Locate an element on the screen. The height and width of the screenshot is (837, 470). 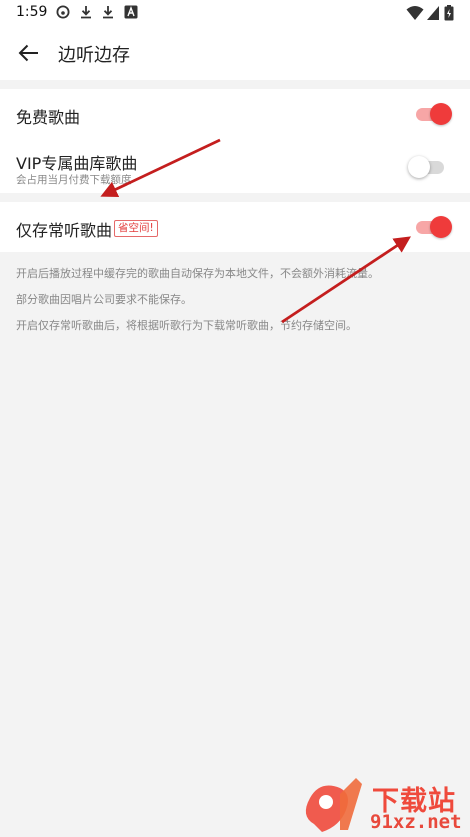
note-copyright: 部分歌曲因唱片公司要求不能保存。 is located at coordinates (104, 299).